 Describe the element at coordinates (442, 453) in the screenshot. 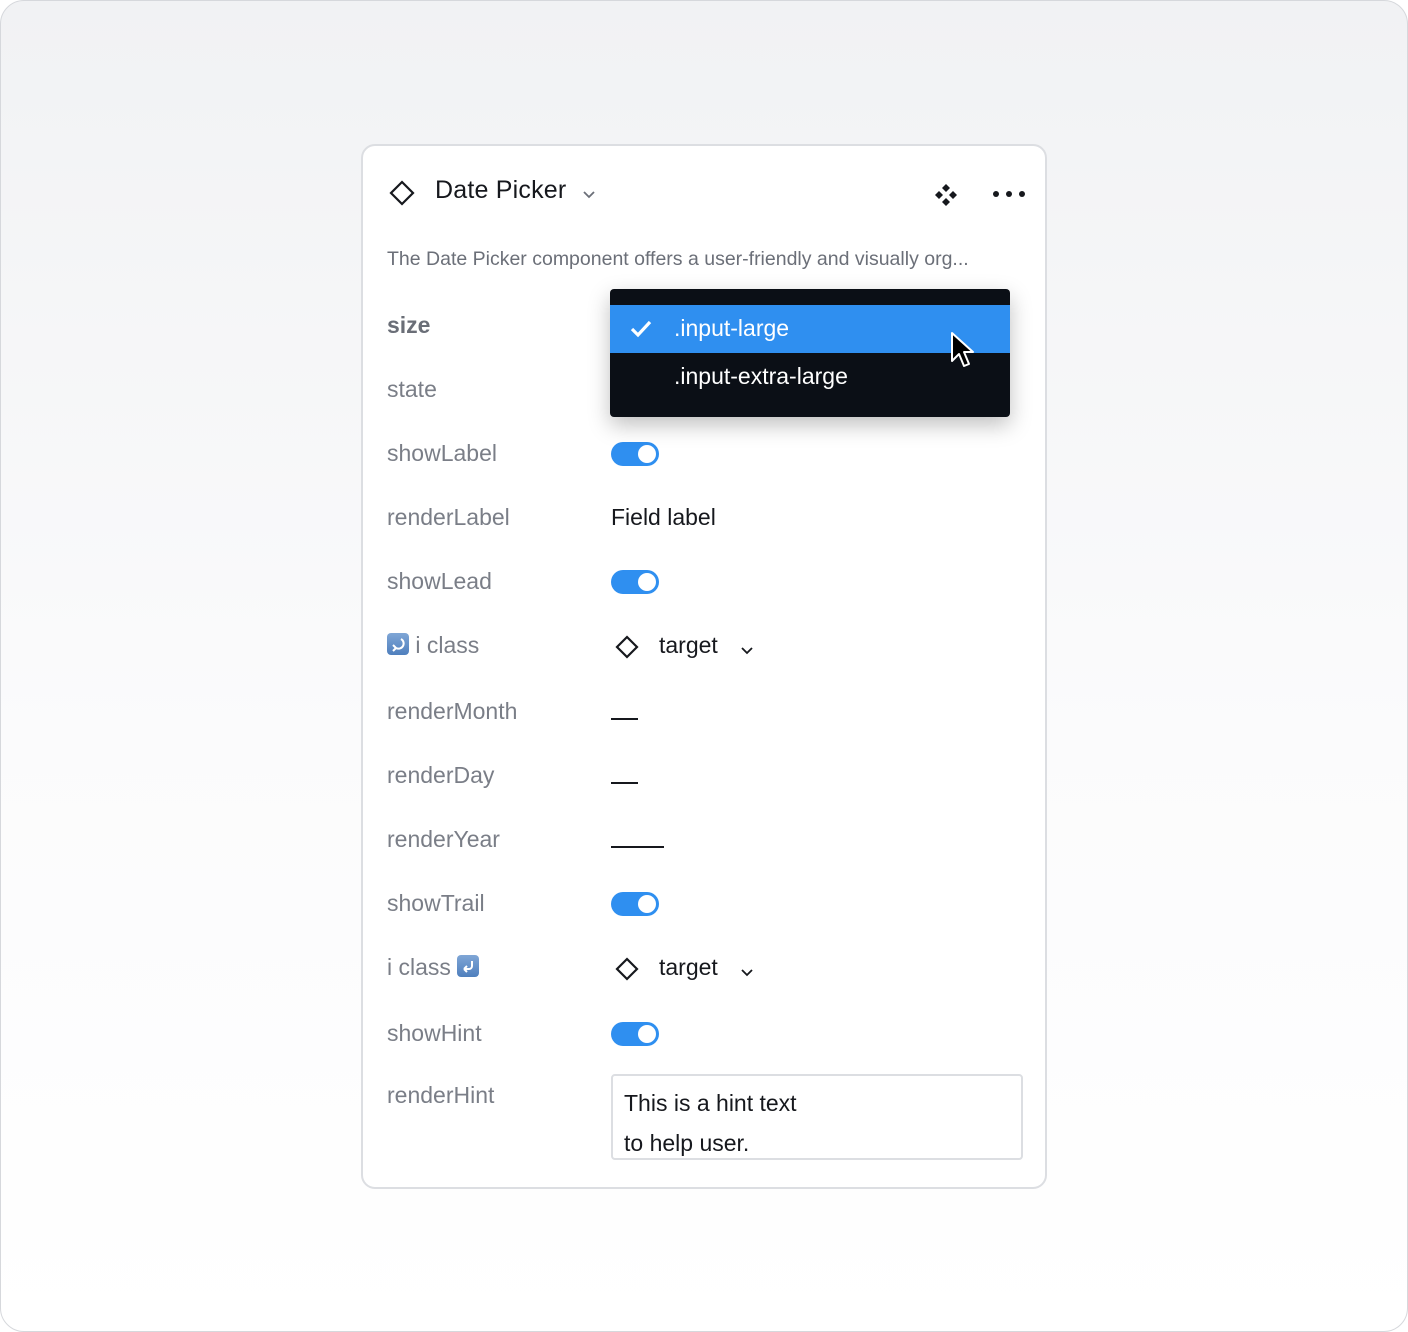

I see `property-label: showLabel` at that location.